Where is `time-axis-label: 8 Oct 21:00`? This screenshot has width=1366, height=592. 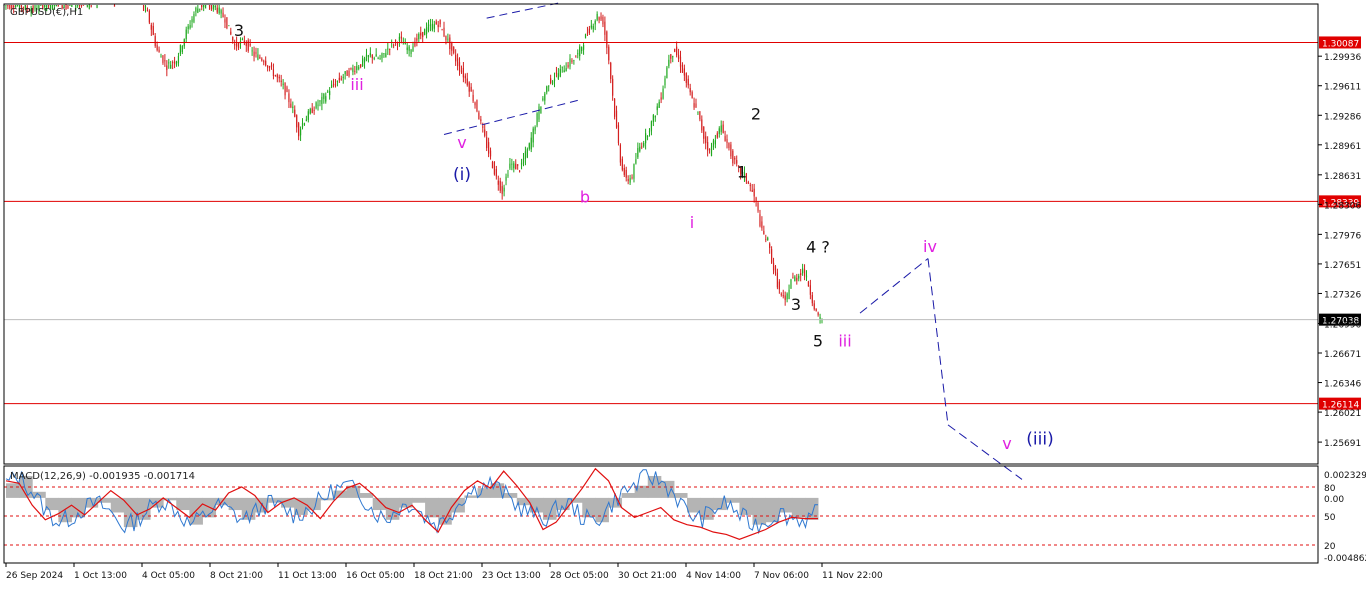
time-axis-label: 8 Oct 21:00 is located at coordinates (236, 576).